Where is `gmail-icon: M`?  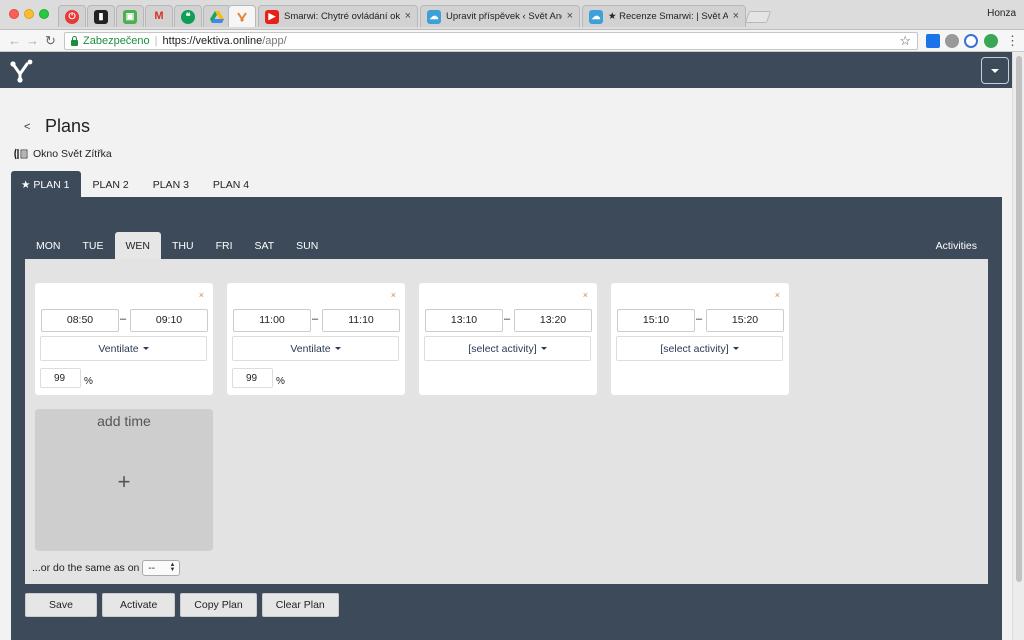
gmail-icon: M is located at coordinates (159, 16).